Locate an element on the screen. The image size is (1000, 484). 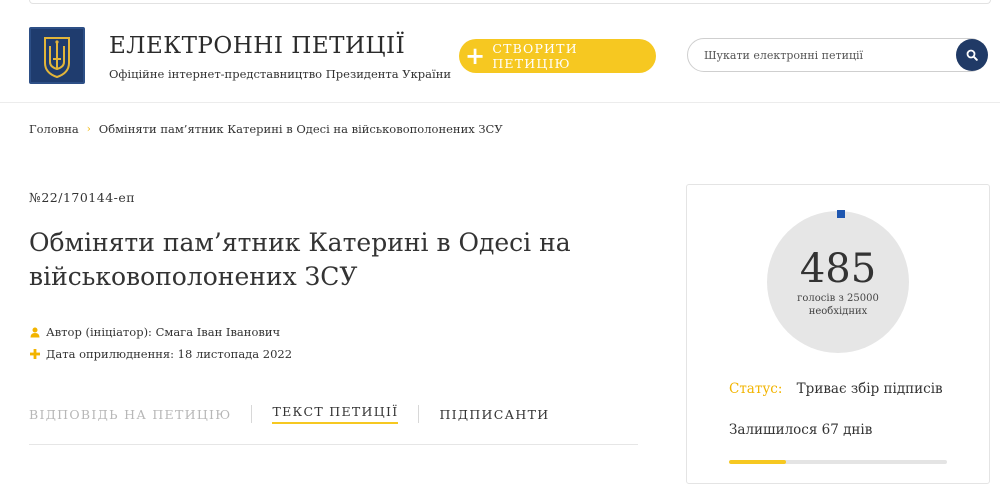
header-divider is located at coordinates (500, 102).